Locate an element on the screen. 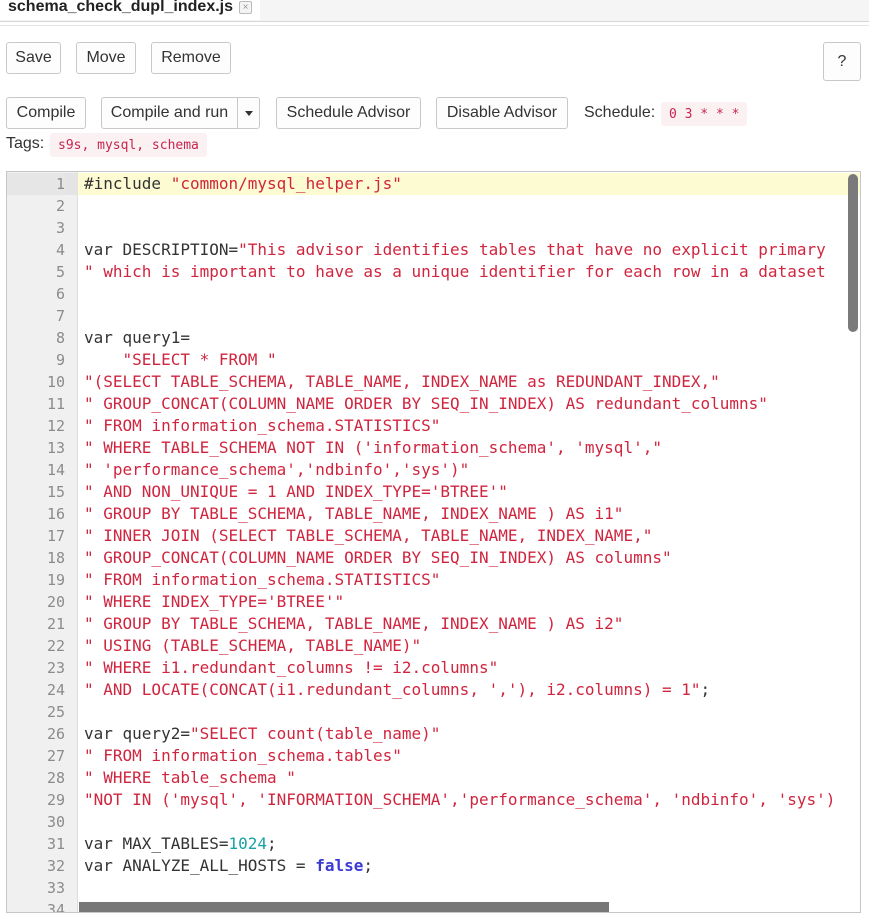 The image size is (869, 913). line-number: 13 is located at coordinates (55, 448).